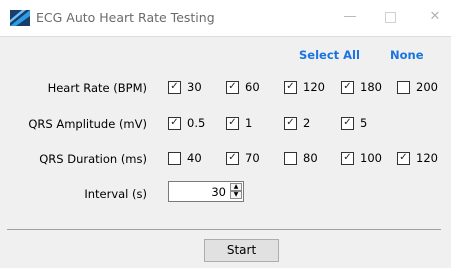 This screenshot has width=451, height=268. What do you see at coordinates (329, 55) in the screenshot?
I see `select-all-link: Select All` at bounding box center [329, 55].